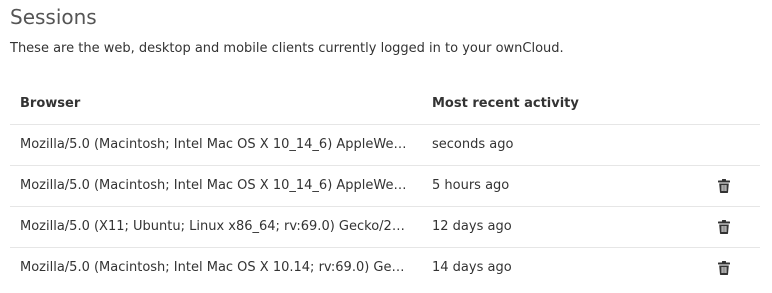  I want to click on activity-cell: seconds ago, so click(473, 144).